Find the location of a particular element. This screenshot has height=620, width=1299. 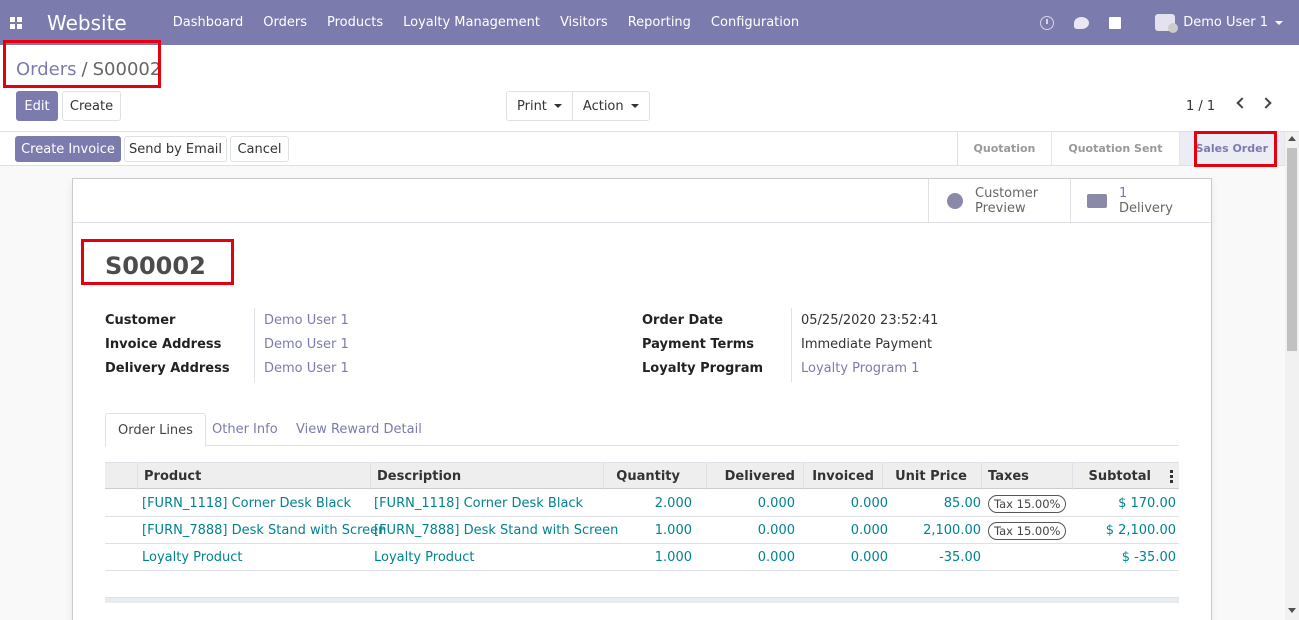

loyalty-program-value: Loyalty Program 1 is located at coordinates (860, 368).